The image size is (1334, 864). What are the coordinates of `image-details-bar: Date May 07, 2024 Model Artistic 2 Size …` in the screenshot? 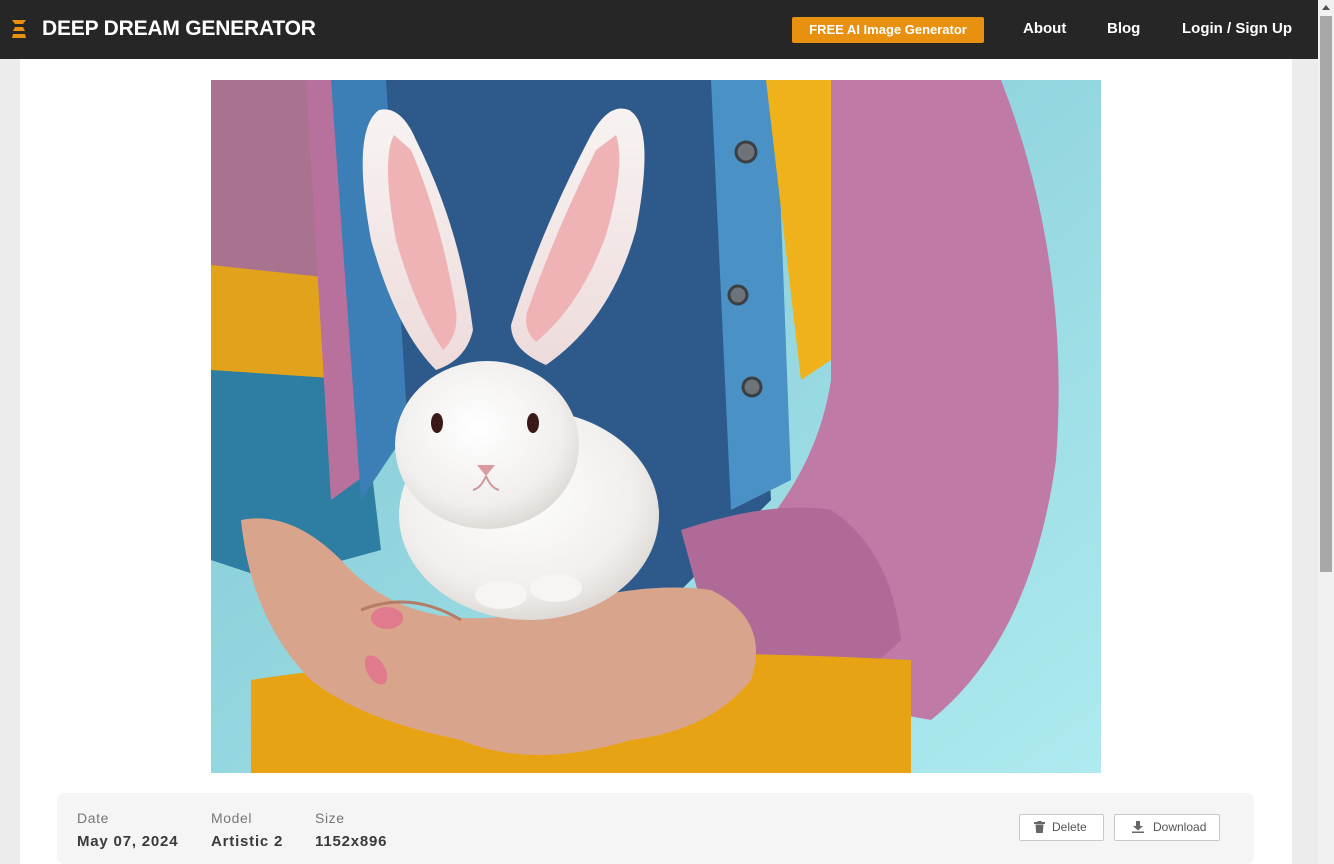 It's located at (655, 828).